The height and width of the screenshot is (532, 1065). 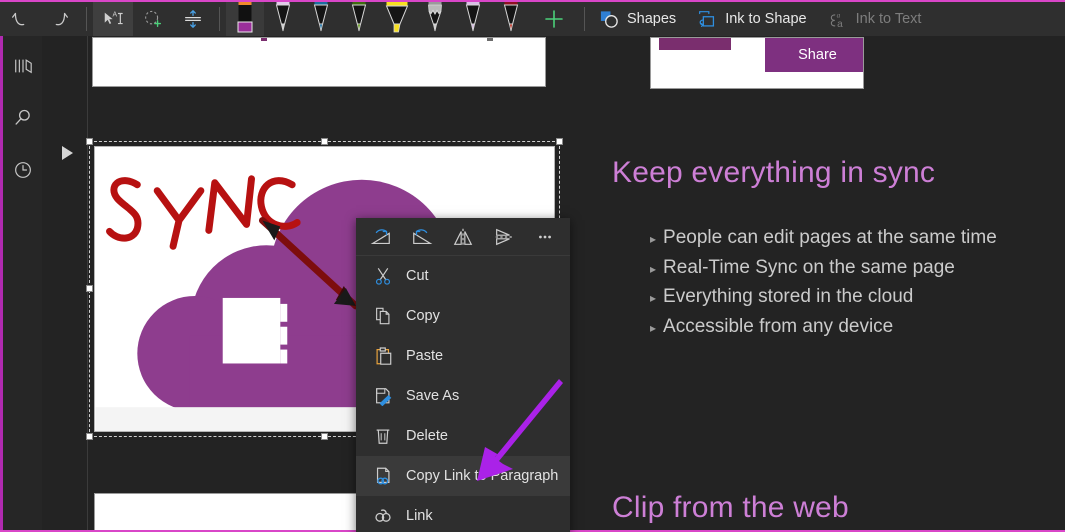 I want to click on context-menu-label: Delete, so click(x=427, y=436).